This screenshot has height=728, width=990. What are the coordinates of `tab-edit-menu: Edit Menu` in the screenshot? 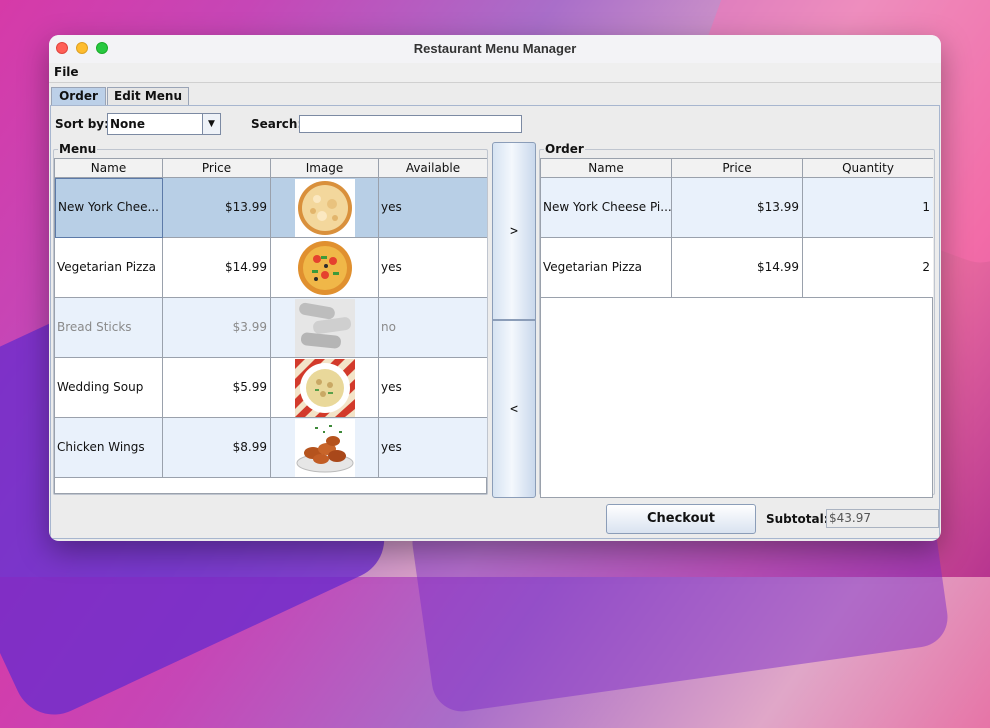 It's located at (148, 96).